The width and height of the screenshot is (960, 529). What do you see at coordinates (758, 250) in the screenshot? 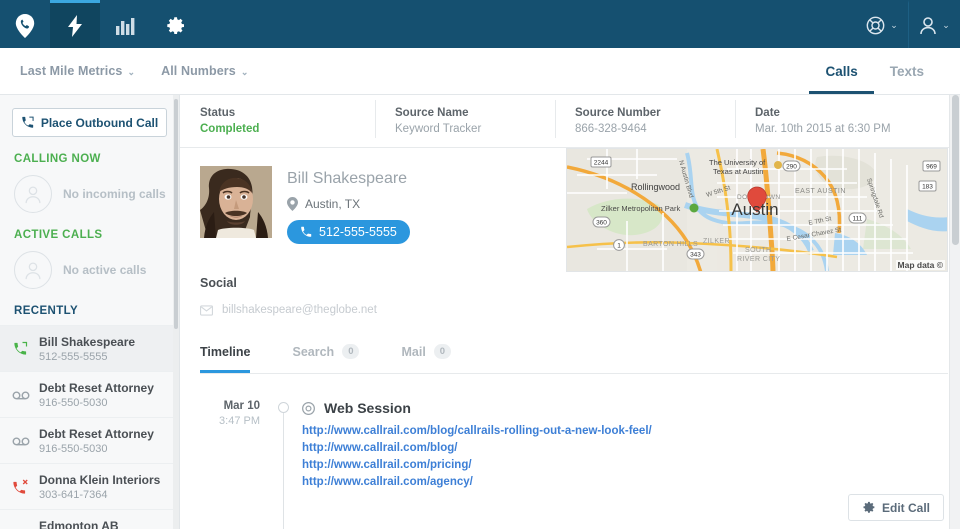
I see `svg-text: SOUTH` at bounding box center [758, 250].